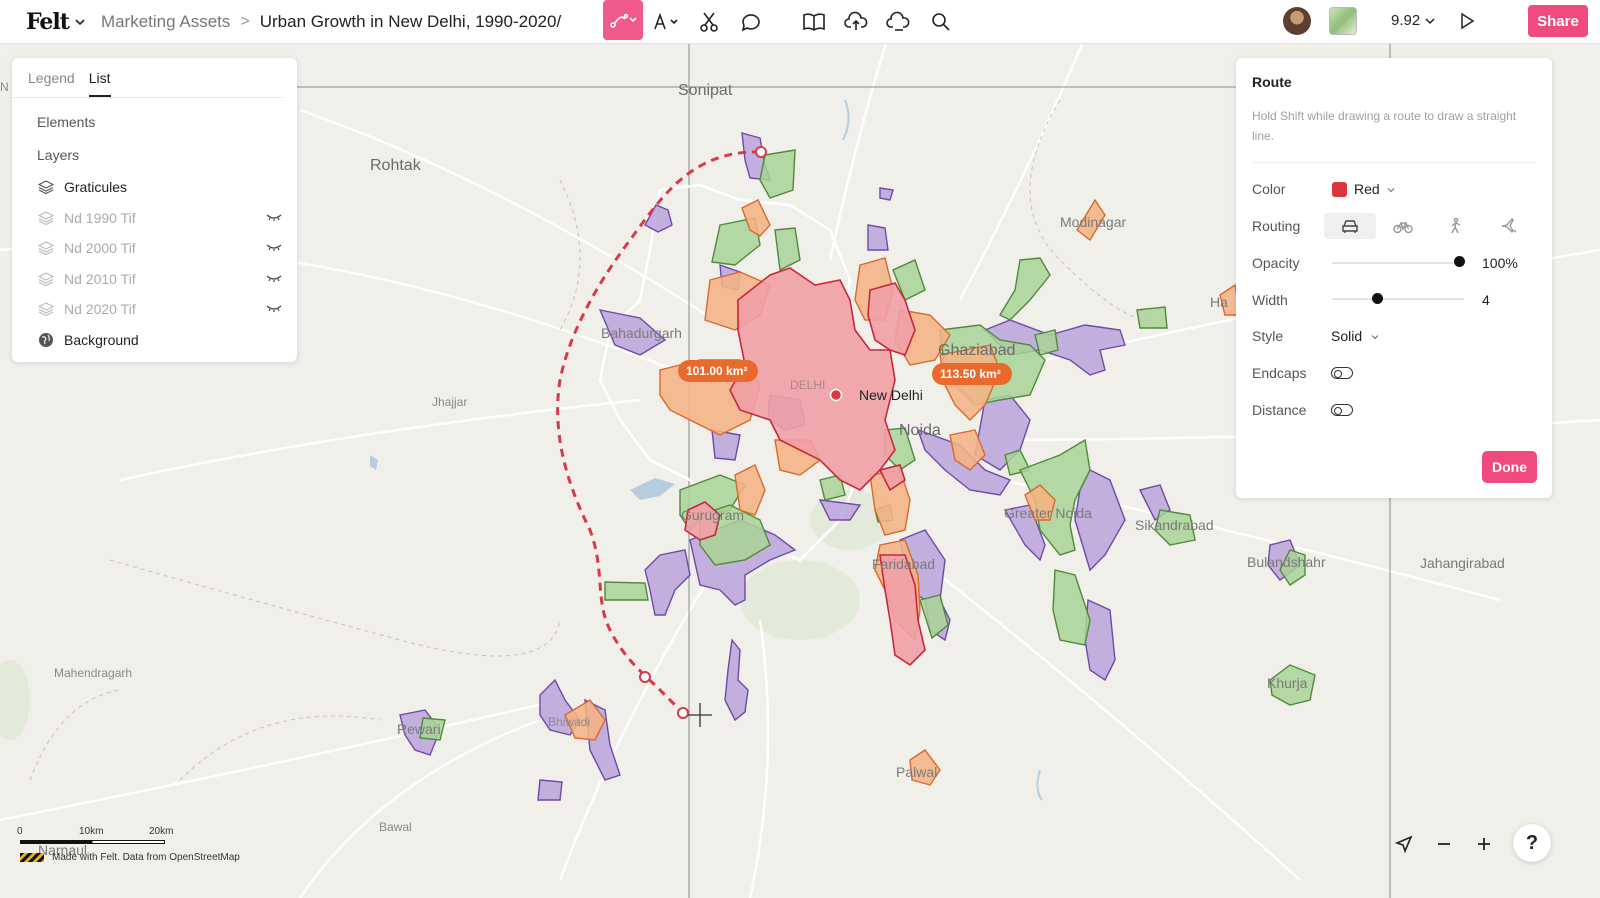 The width and height of the screenshot is (1600, 898). Describe the element at coordinates (751, 22) in the screenshot. I see `comment-tool-button` at that location.